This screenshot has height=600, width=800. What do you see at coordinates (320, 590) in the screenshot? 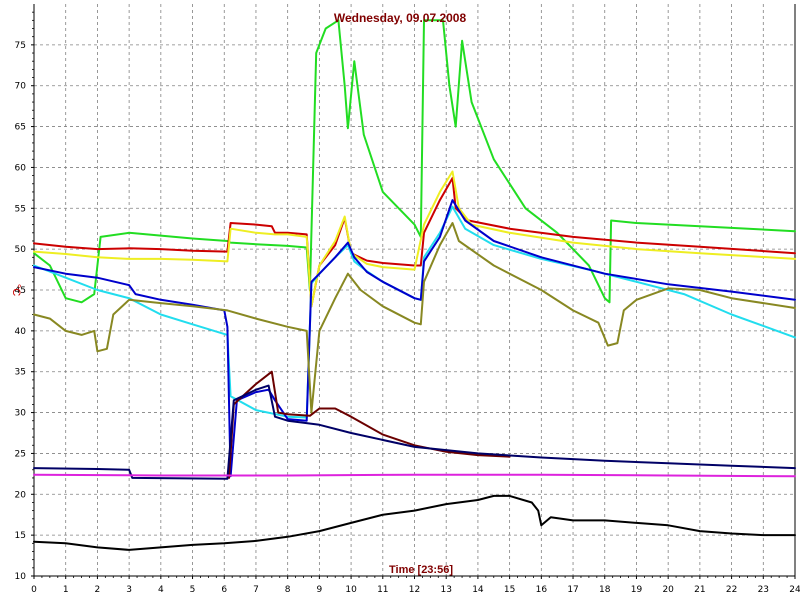
I see `x-tick-label: 9` at bounding box center [320, 590].